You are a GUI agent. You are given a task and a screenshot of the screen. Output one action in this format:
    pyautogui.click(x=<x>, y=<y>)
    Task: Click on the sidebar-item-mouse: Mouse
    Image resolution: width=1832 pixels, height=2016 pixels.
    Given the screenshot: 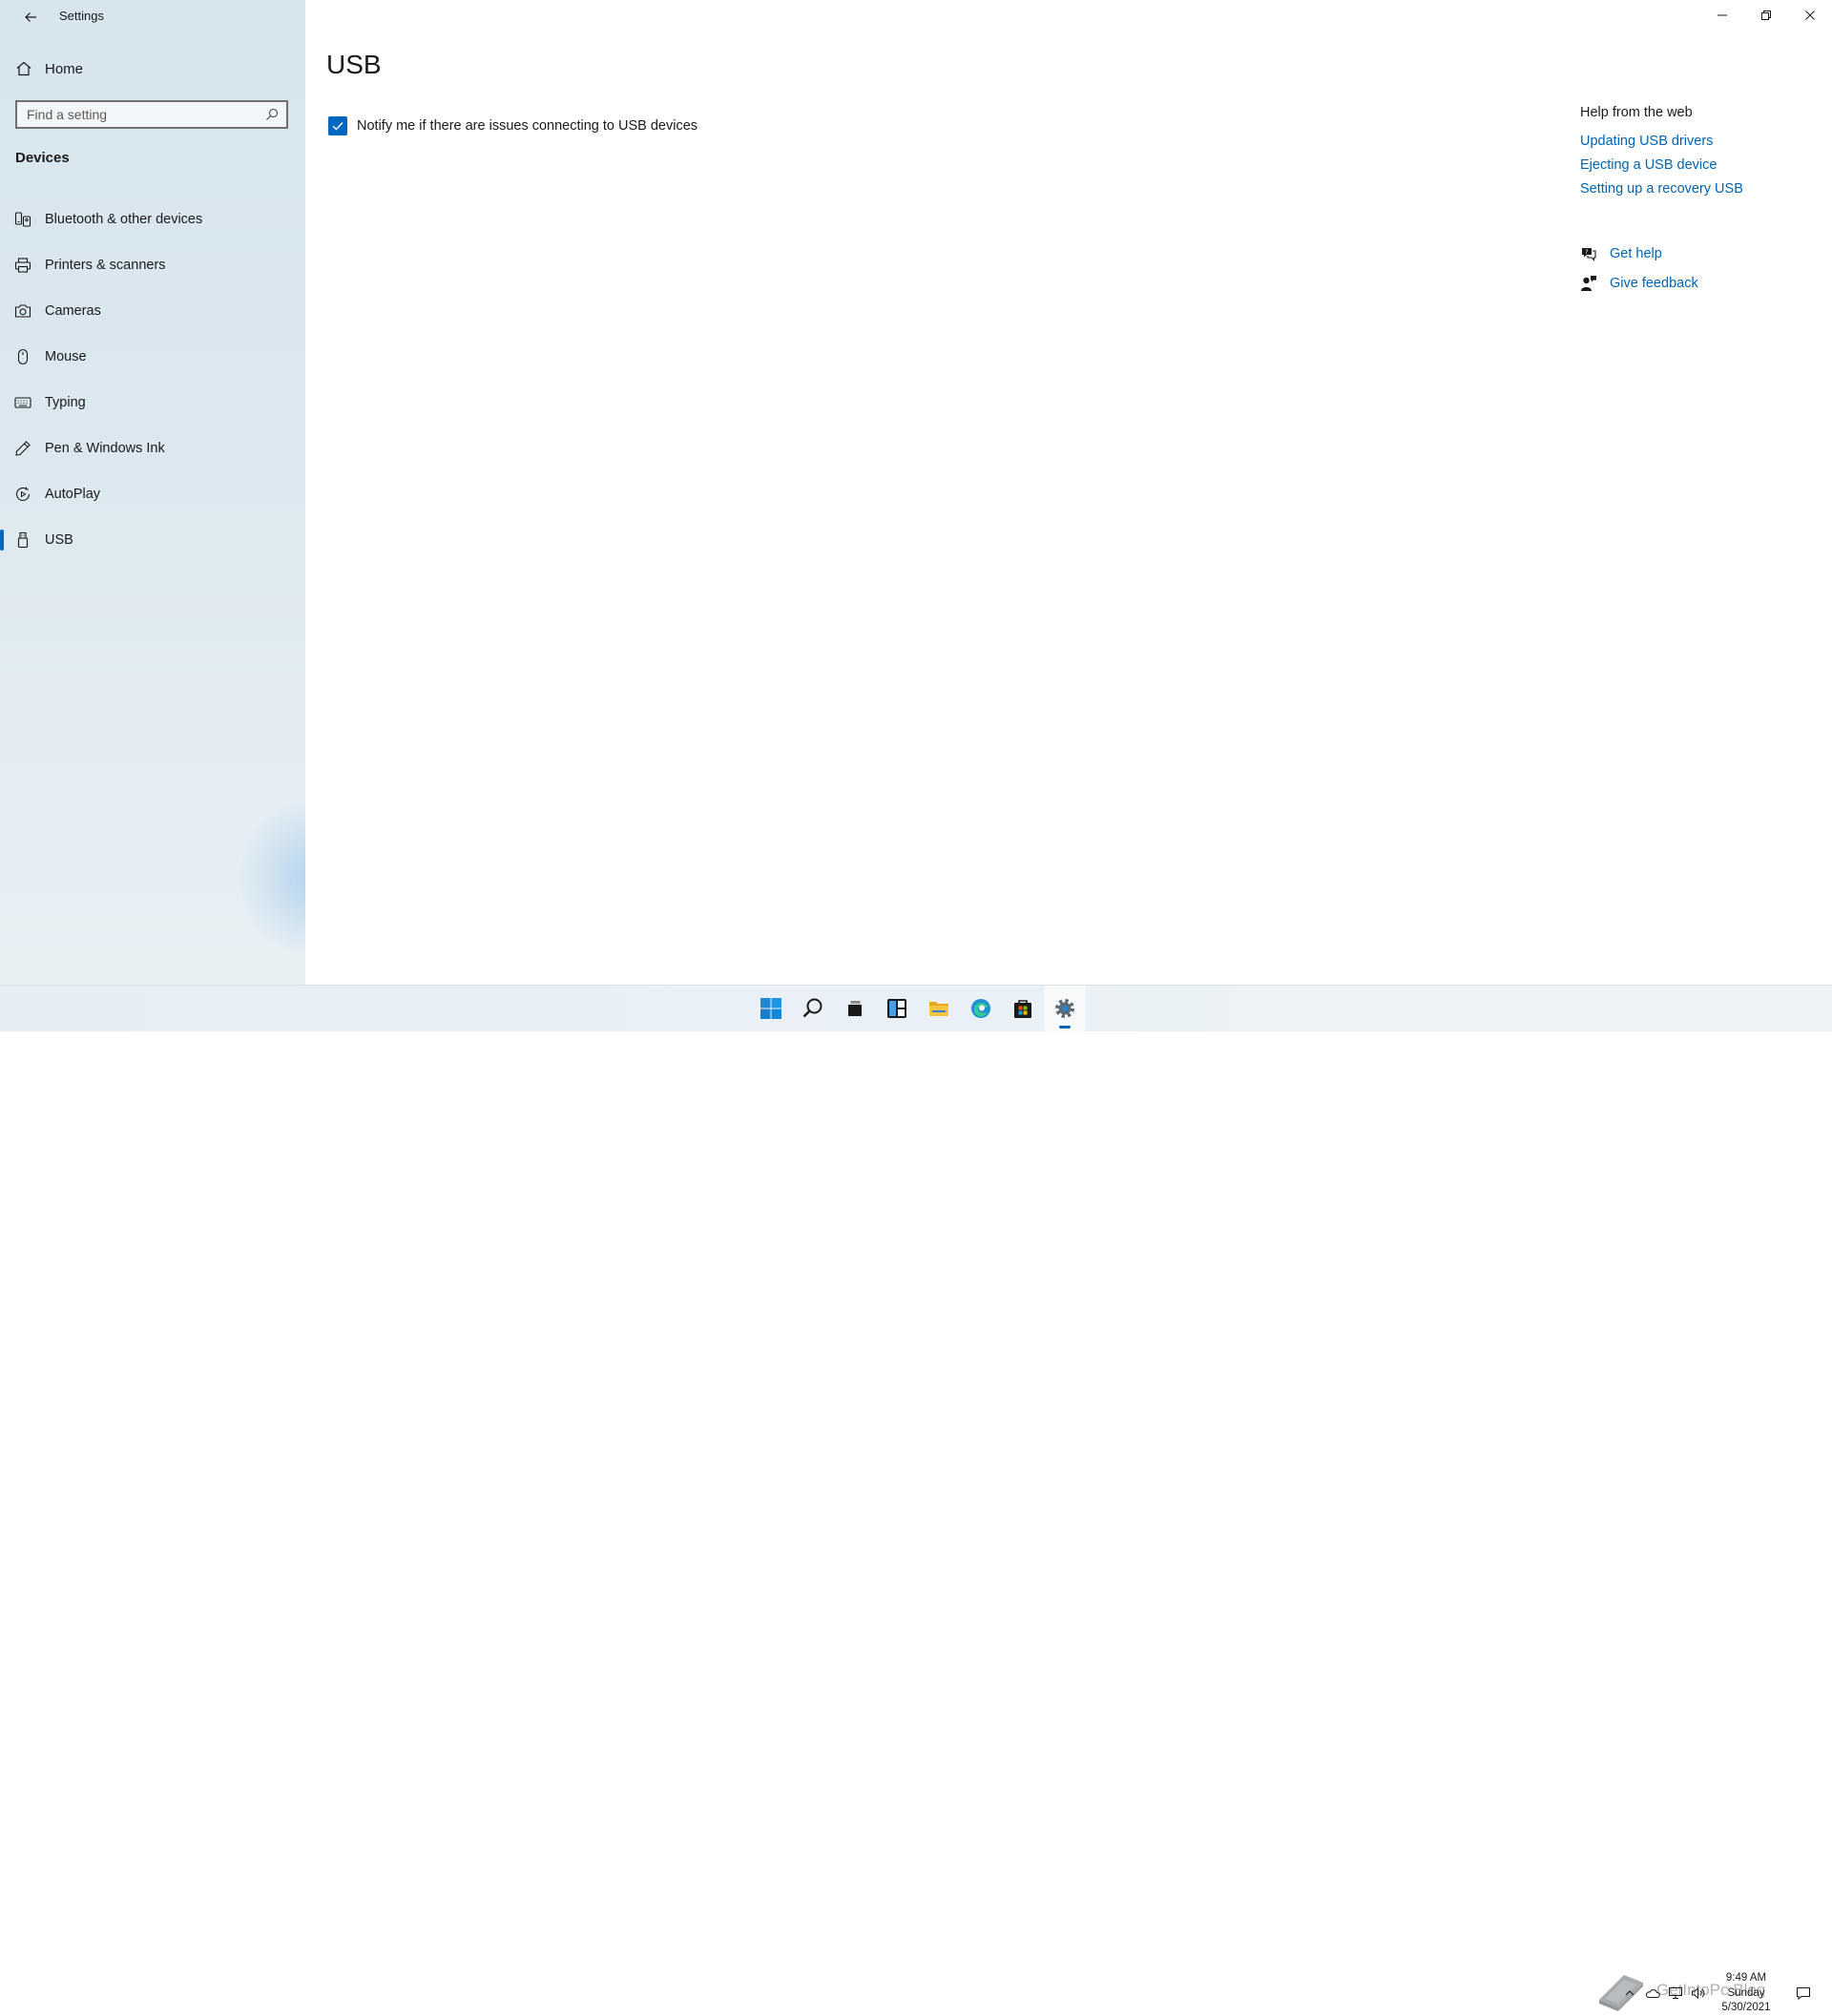 What is the action you would take?
    pyautogui.click(x=152, y=357)
    